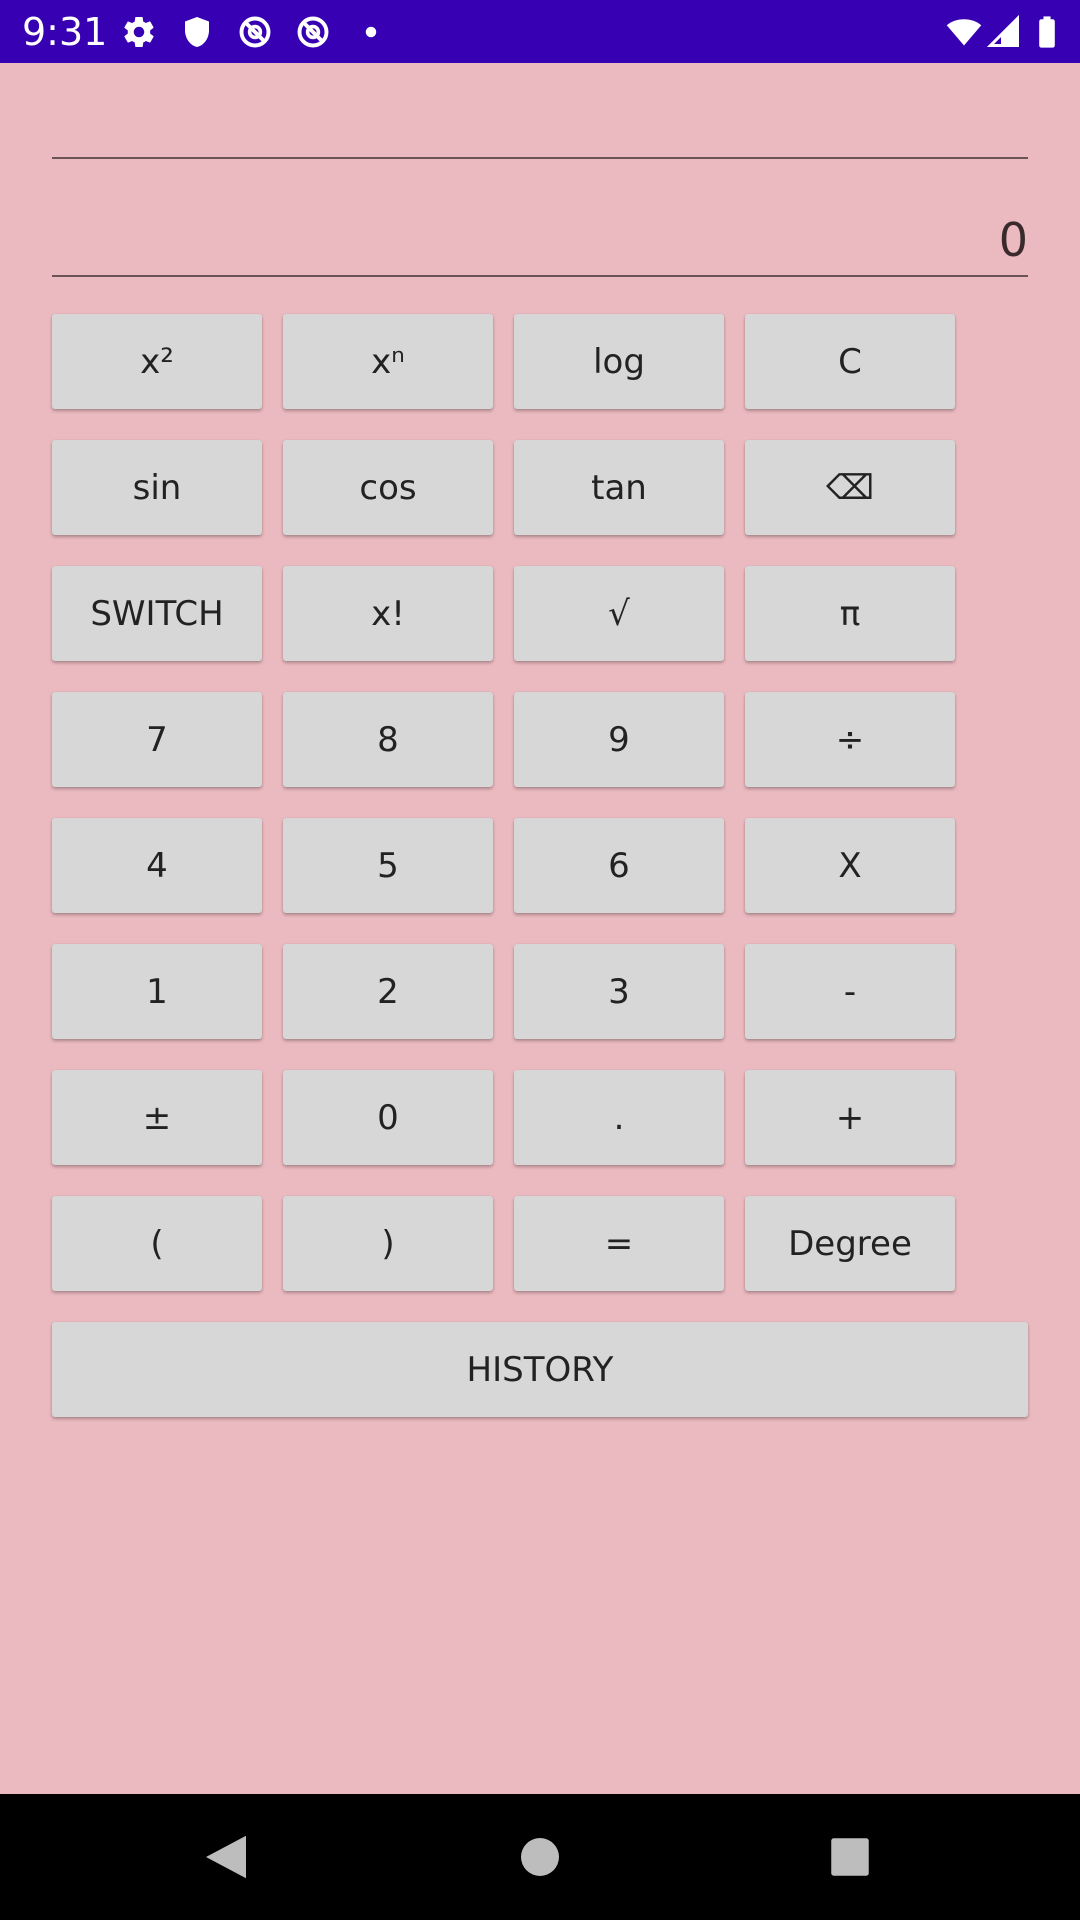 Image resolution: width=1080 pixels, height=1920 pixels. Describe the element at coordinates (619, 487) in the screenshot. I see `tan-button: tan` at that location.